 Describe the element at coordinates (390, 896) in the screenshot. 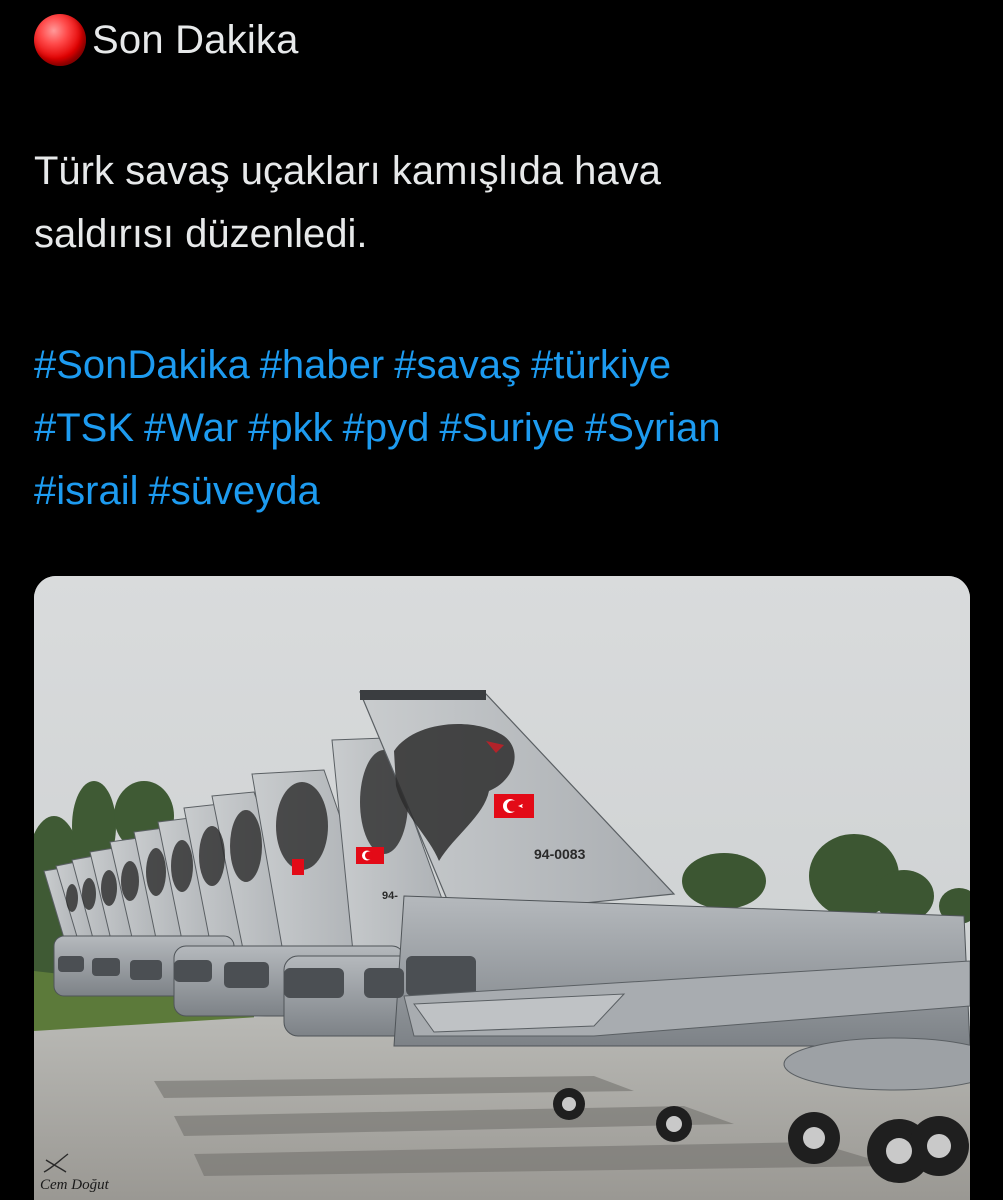

I see `tail-number-partial: 94-` at that location.